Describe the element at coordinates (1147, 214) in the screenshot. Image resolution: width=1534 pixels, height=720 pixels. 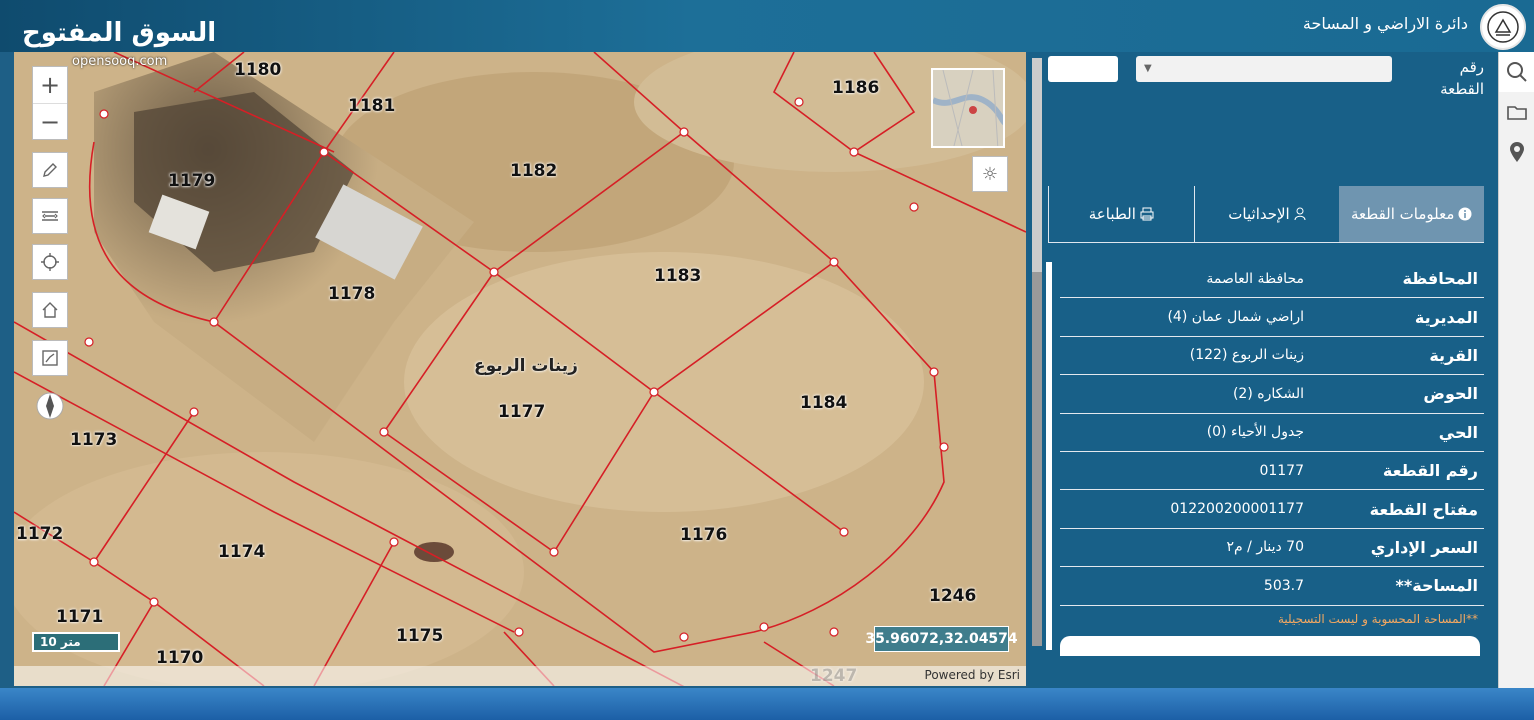
I see `printer-icon` at that location.